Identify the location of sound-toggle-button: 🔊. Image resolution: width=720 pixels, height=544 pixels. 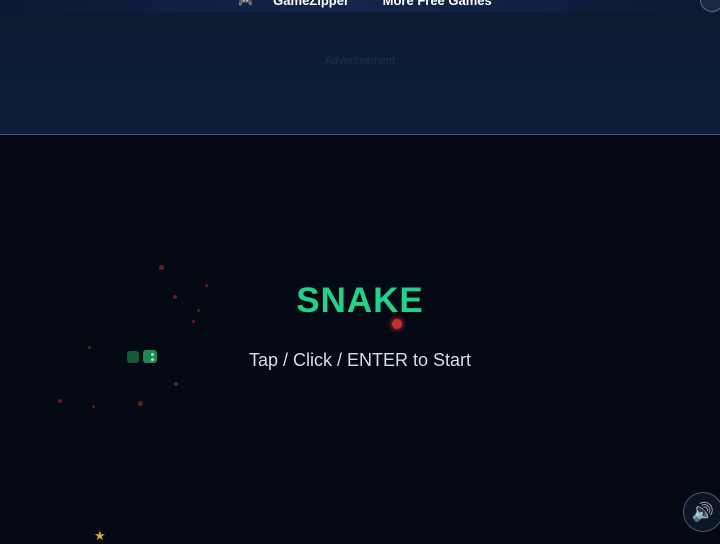
(701, 512).